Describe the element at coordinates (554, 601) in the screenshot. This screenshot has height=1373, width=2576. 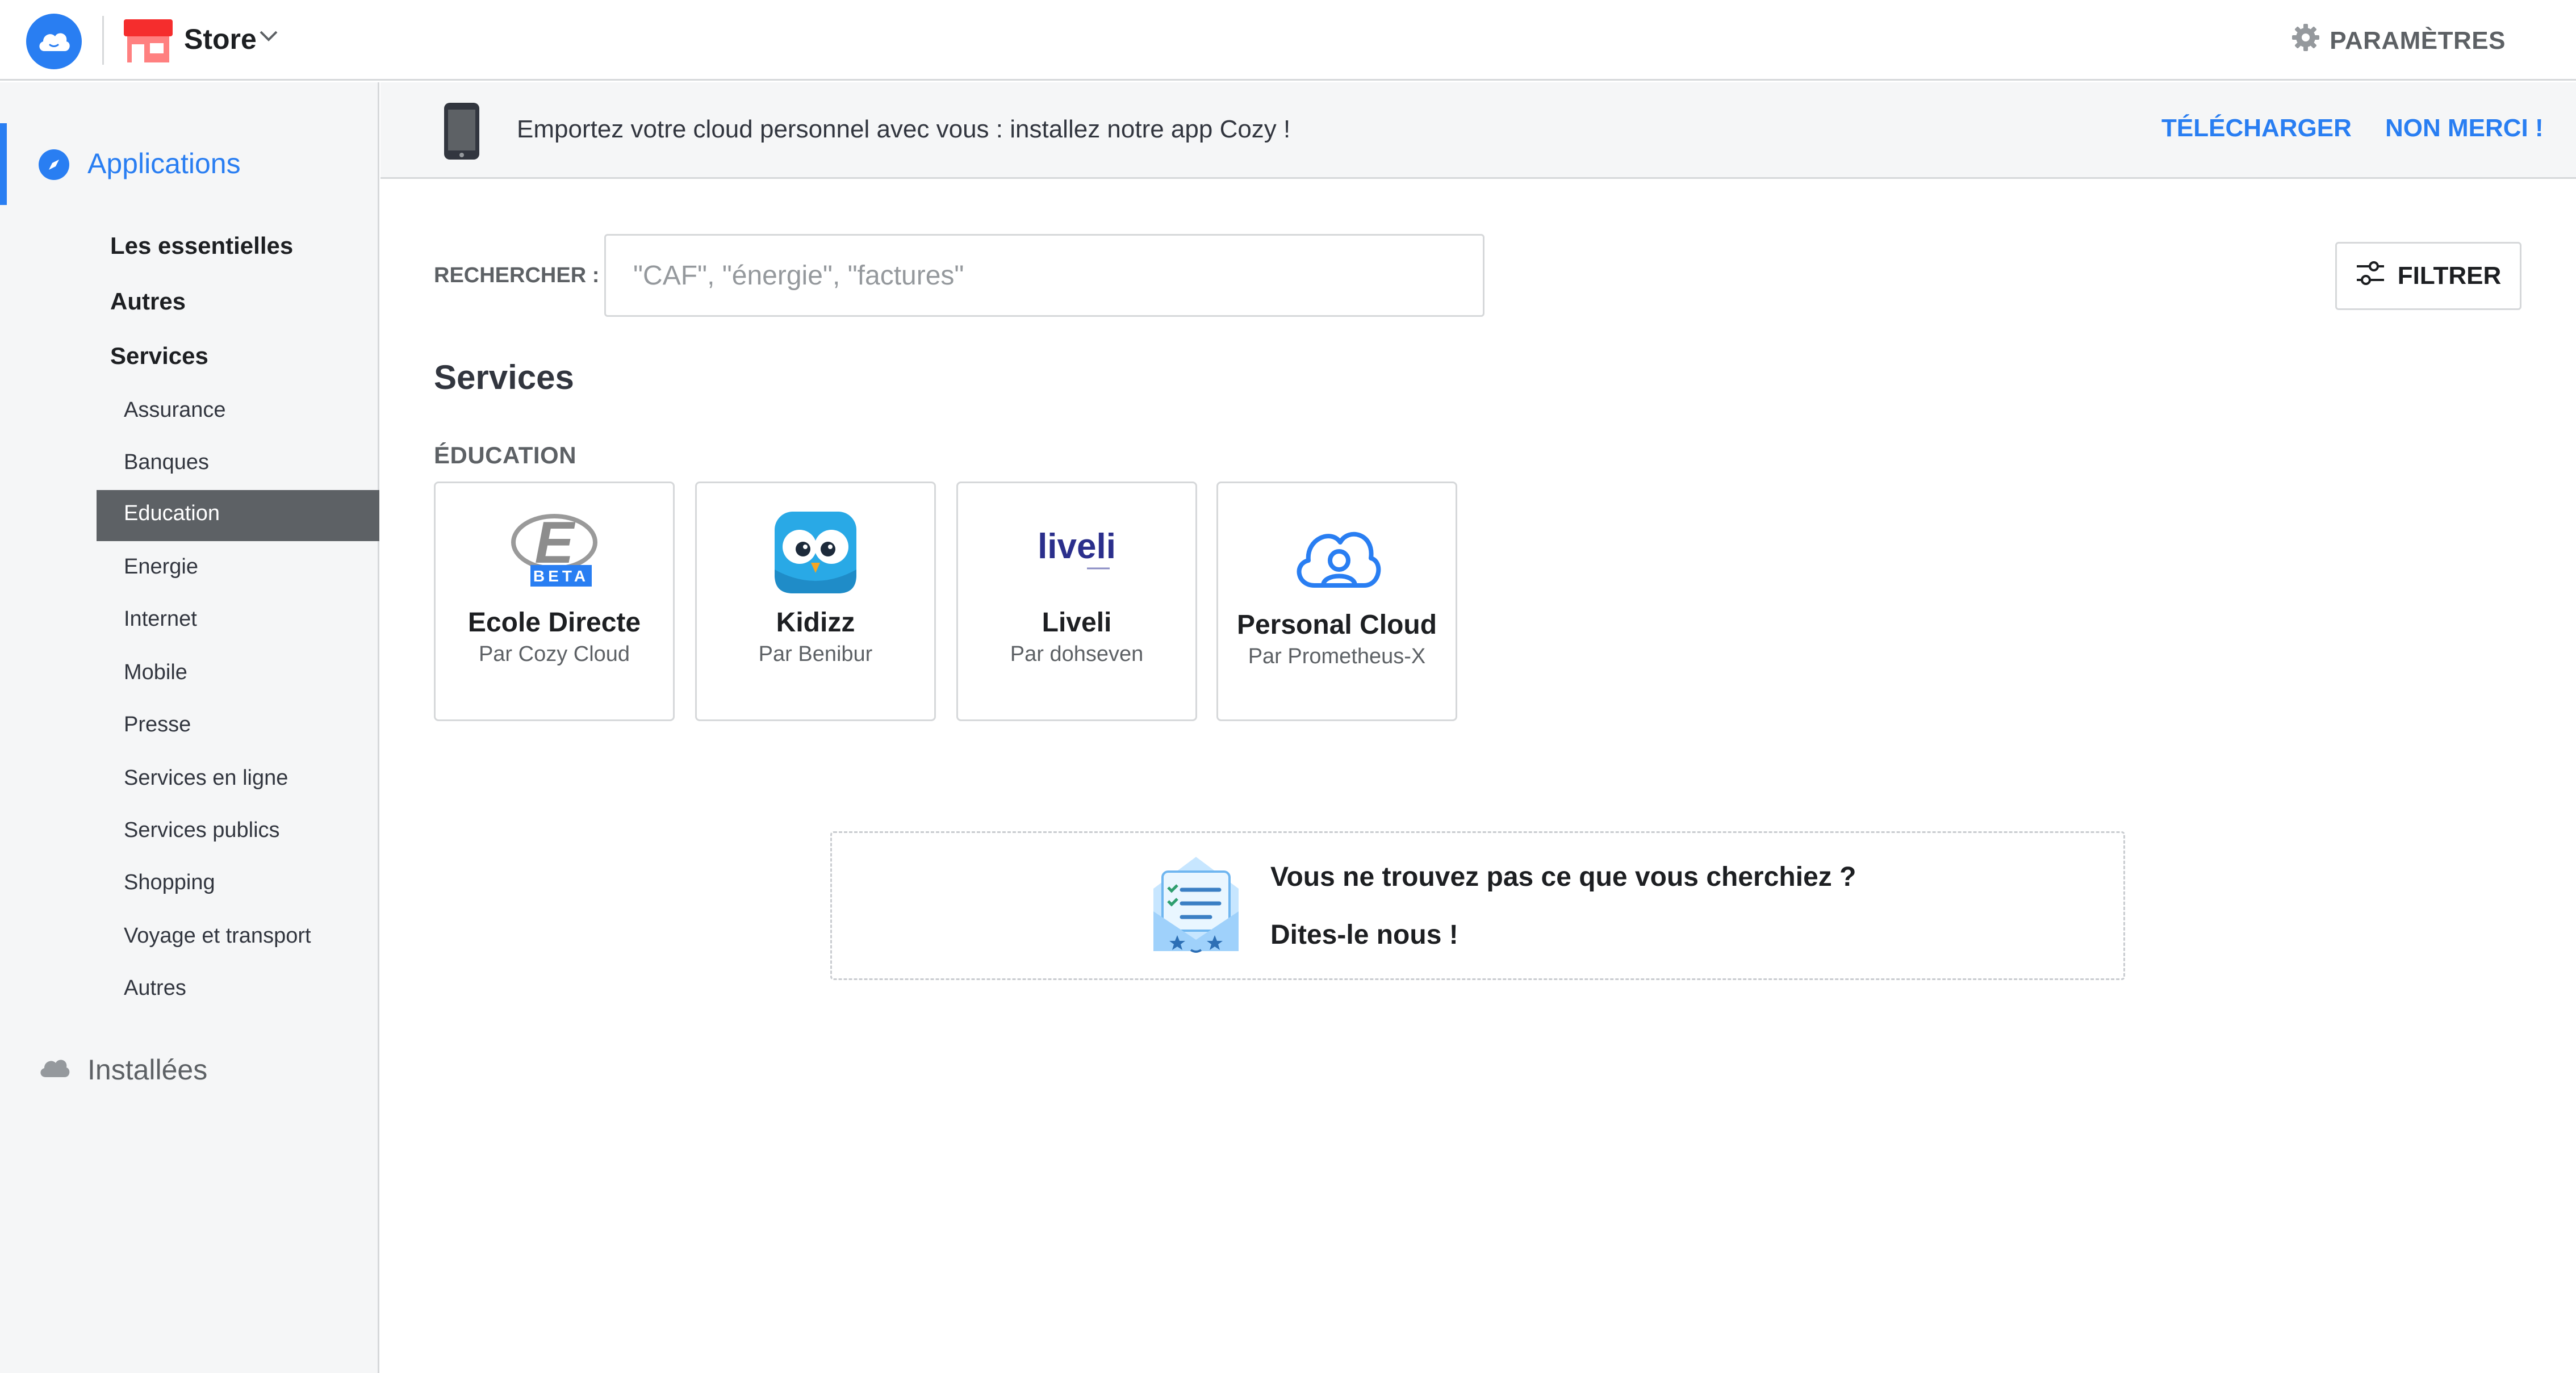
I see `app-card-ecole-directe: E BETA Ecole Directe Par Cozy Cloud` at that location.